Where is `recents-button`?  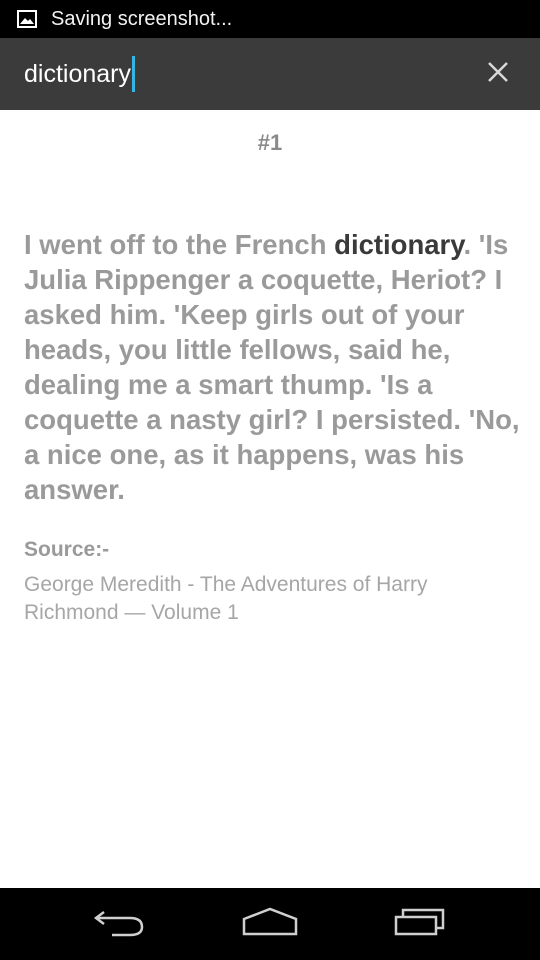
recents-button is located at coordinates (421, 924).